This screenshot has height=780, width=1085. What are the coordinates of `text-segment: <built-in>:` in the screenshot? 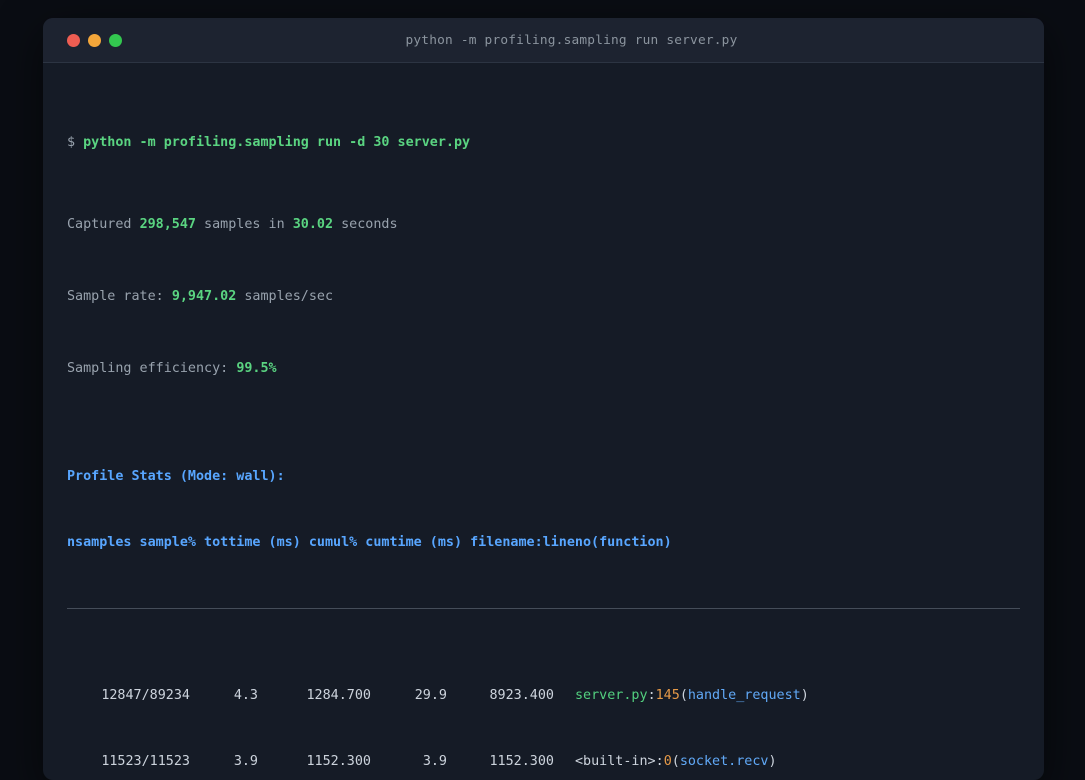 It's located at (619, 761).